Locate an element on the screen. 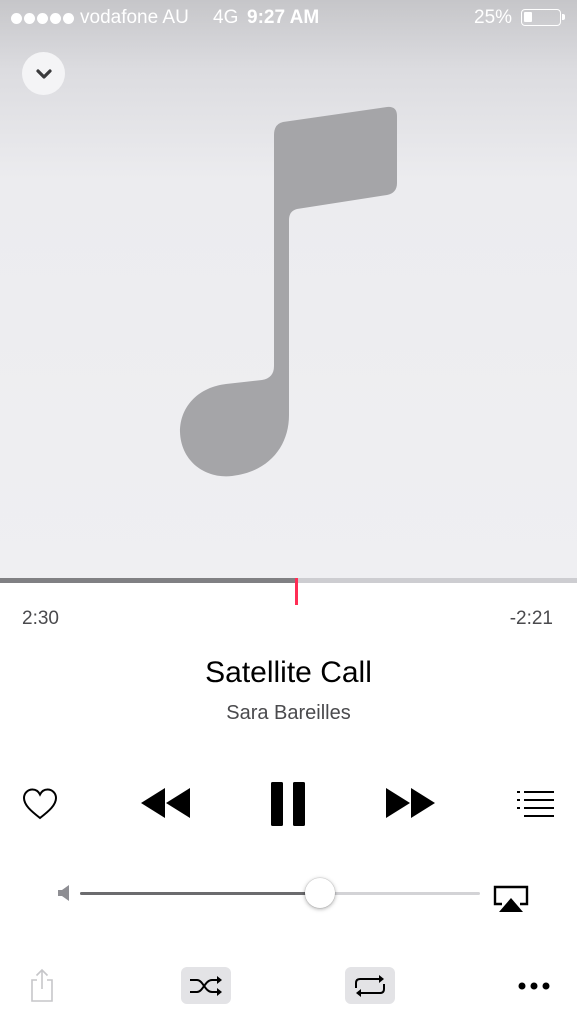  list-icon is located at coordinates (535, 804).